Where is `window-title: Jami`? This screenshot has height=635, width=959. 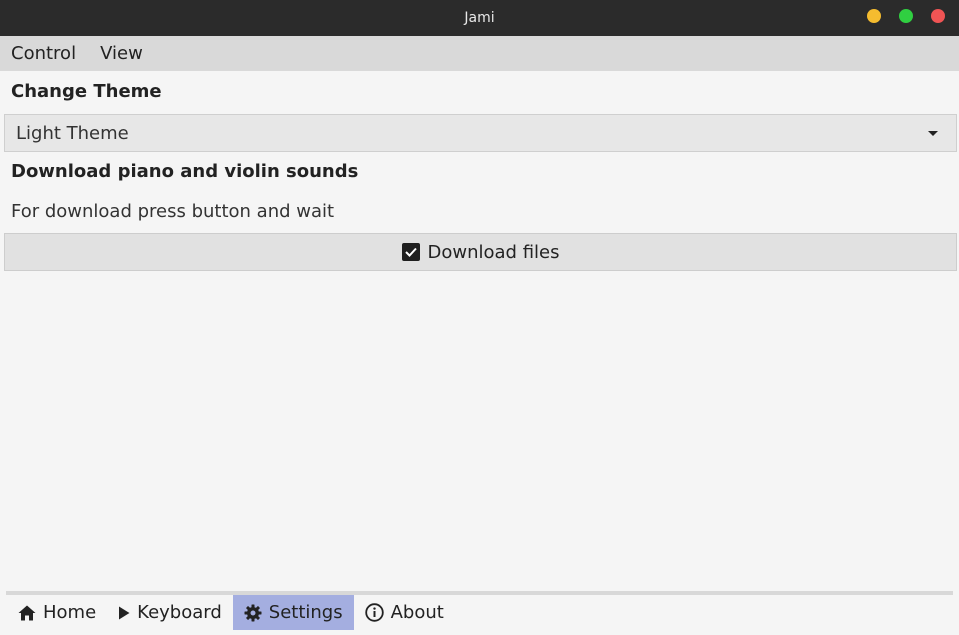 window-title: Jami is located at coordinates (479, 18).